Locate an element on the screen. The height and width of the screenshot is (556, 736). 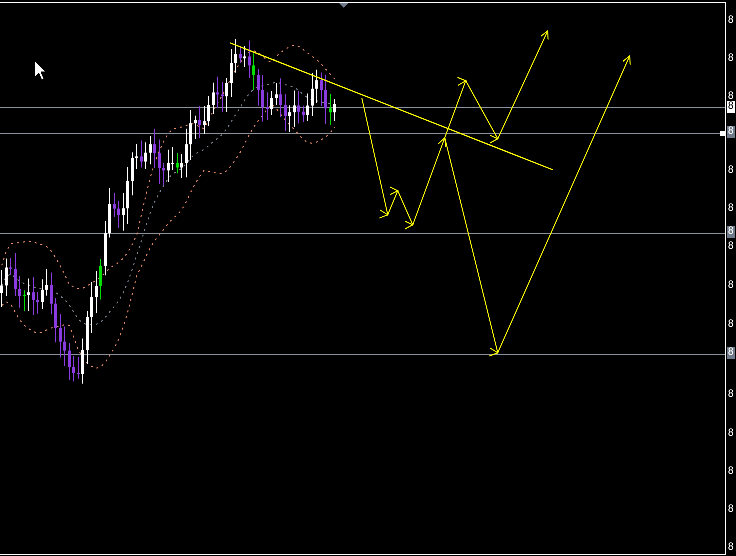
scroll-marker-icon is located at coordinates (344, 5).